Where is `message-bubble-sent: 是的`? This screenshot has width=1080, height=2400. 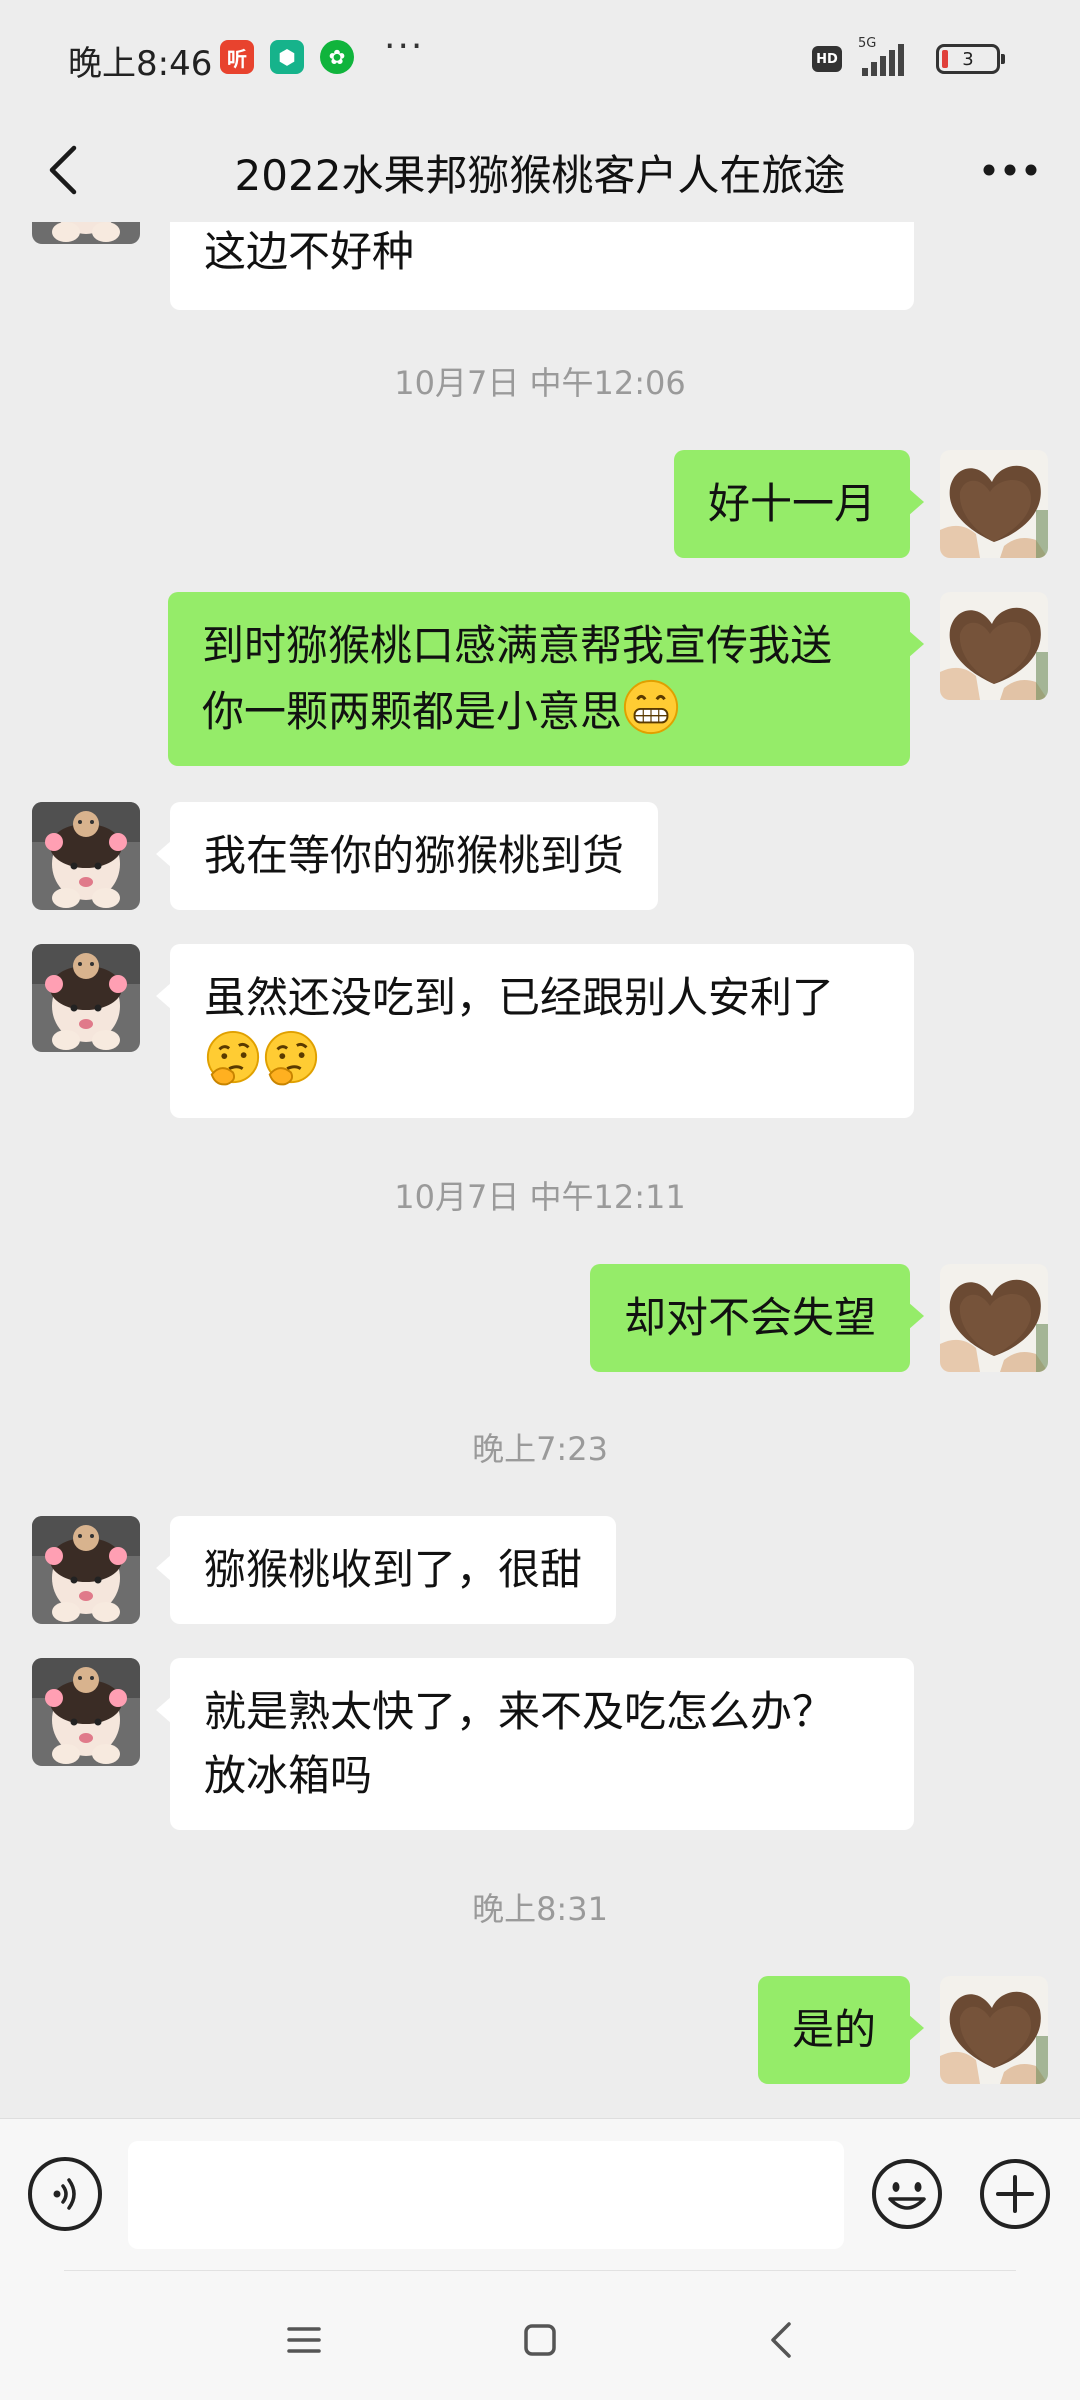
message-bubble-sent: 是的 is located at coordinates (841, 2030).